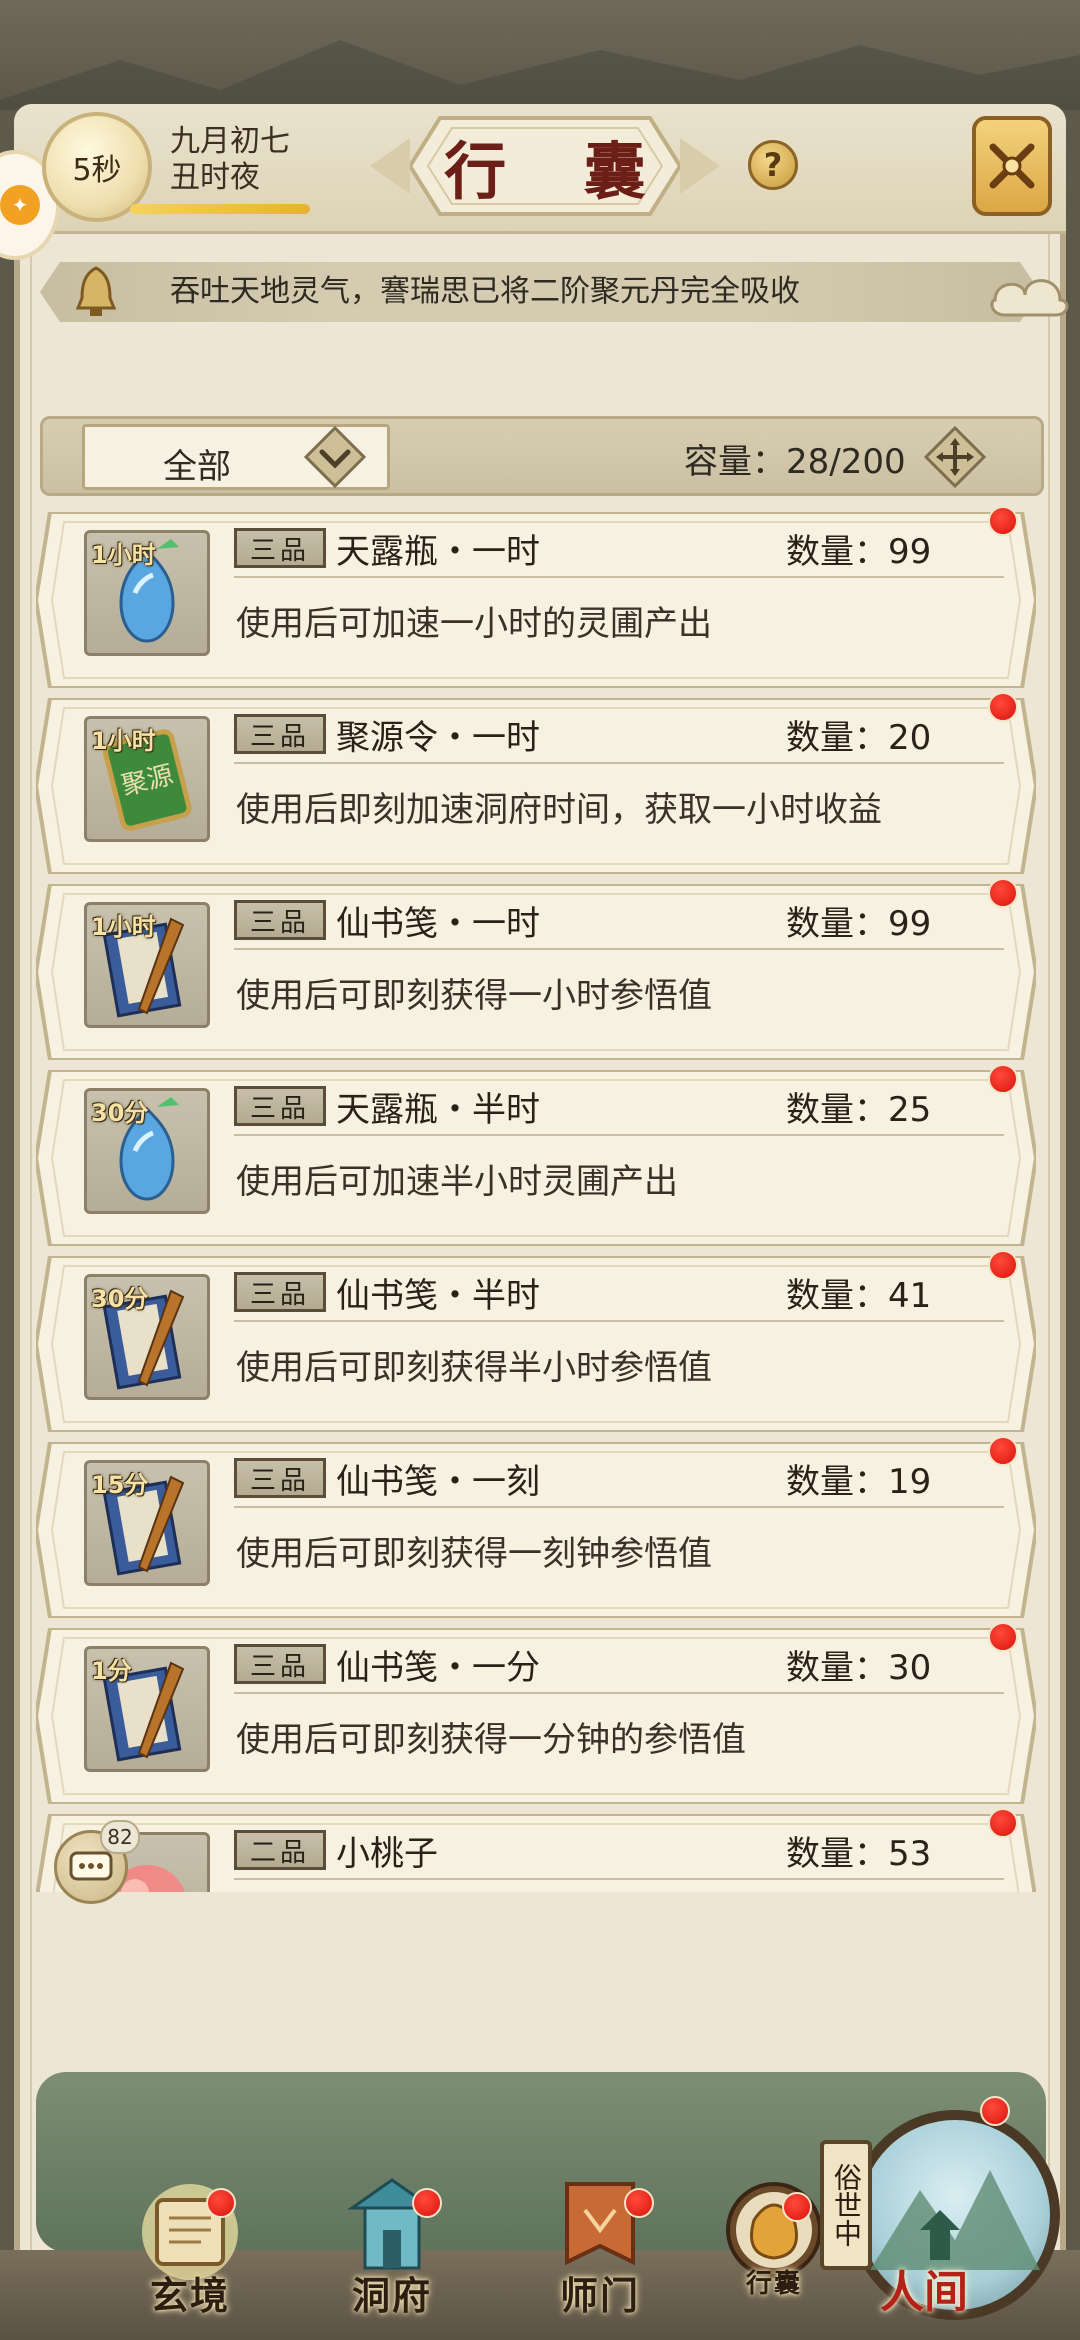 Image resolution: width=1080 pixels, height=2340 pixels. I want to click on date-display: 九月初七 丑时夜, so click(230, 160).